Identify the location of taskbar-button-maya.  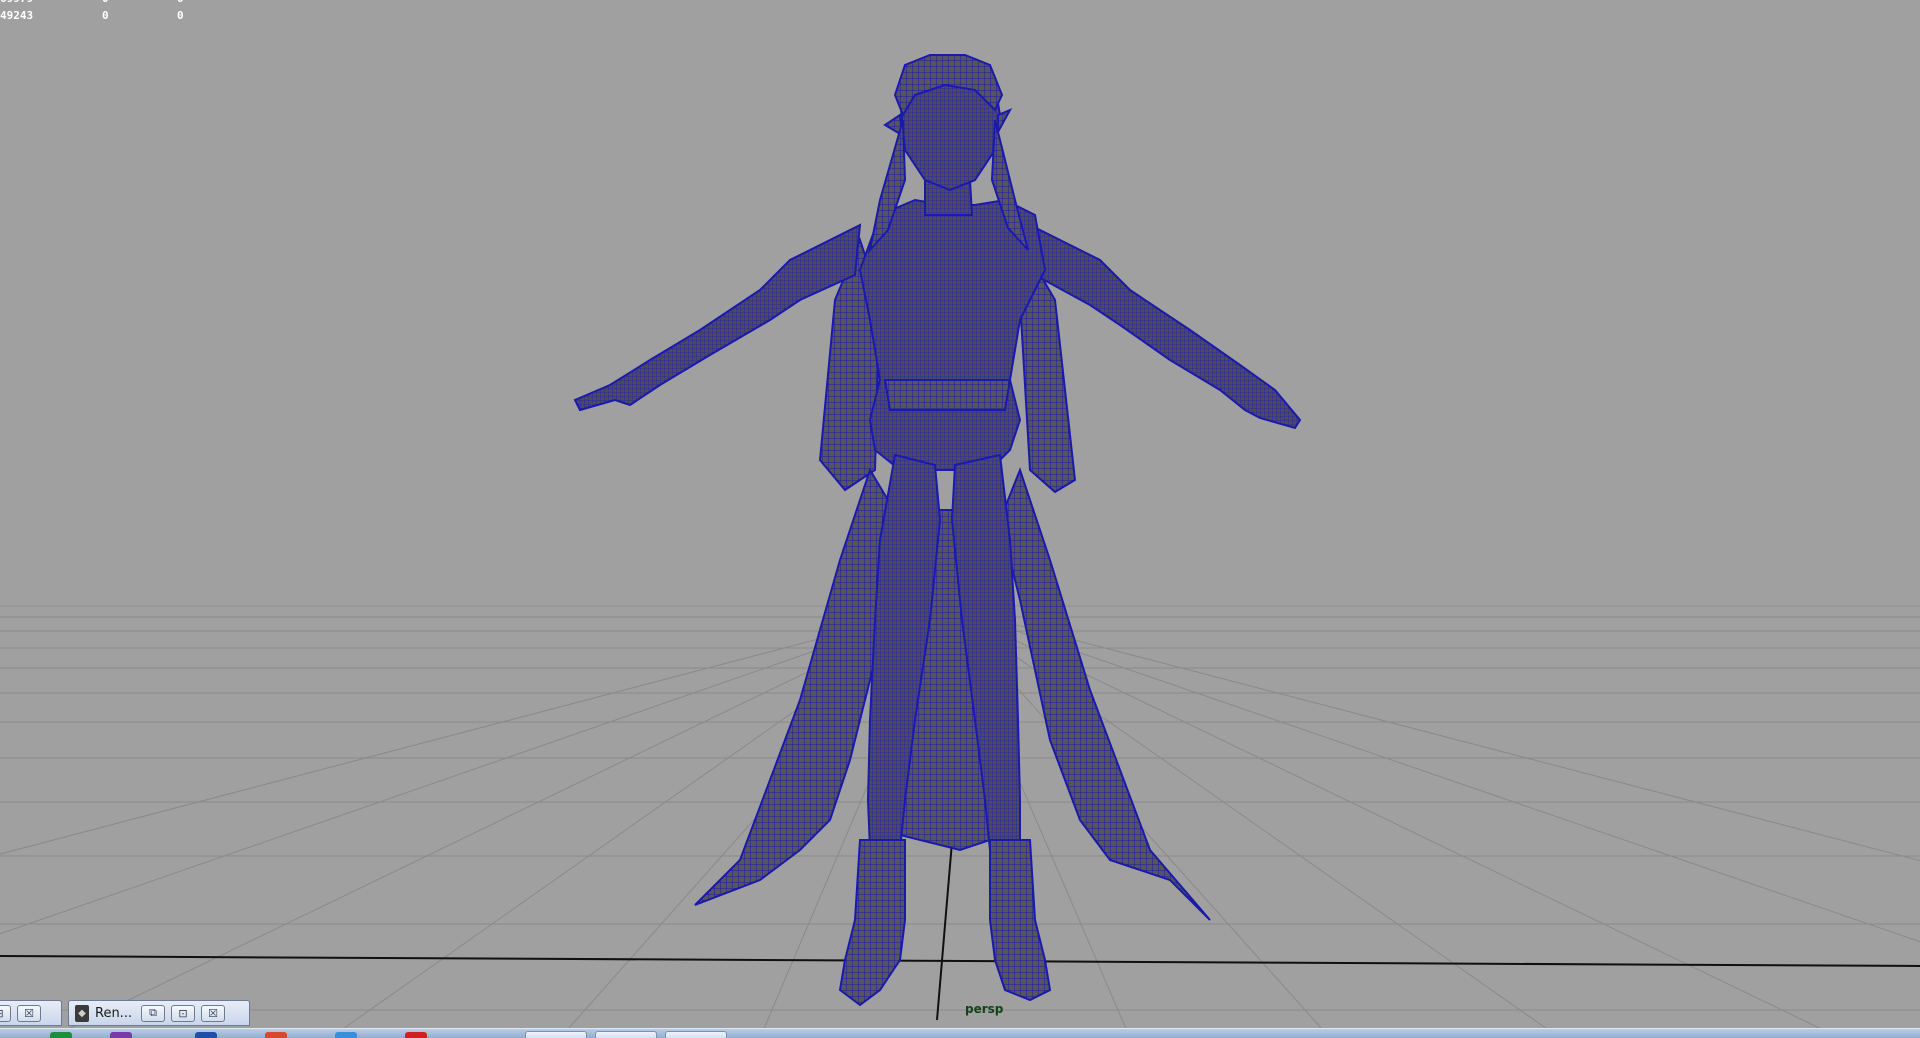
(626, 1034).